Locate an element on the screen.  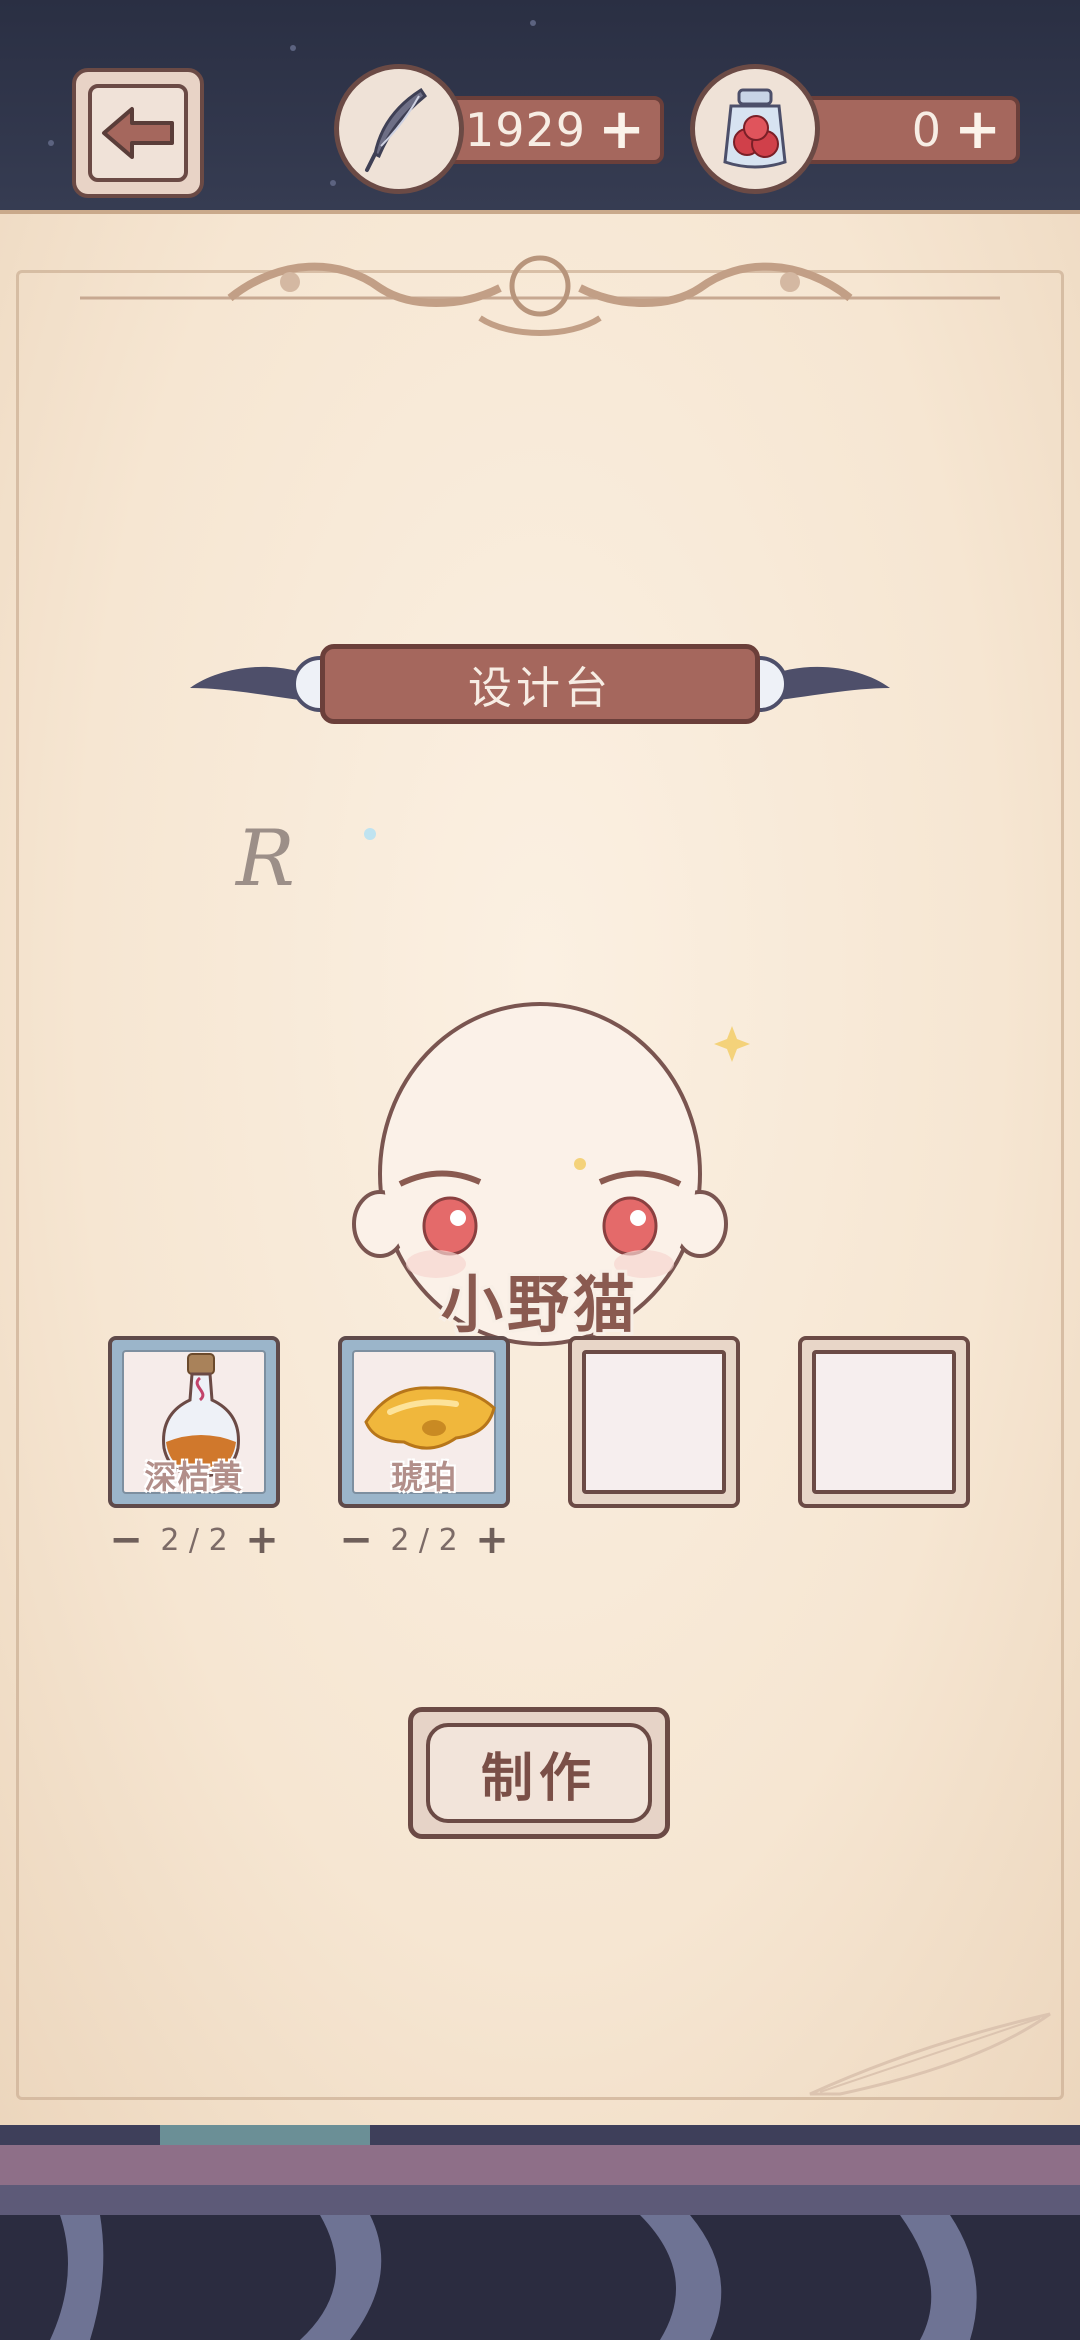
make-button-label: 制作 is located at coordinates (538, 1778).